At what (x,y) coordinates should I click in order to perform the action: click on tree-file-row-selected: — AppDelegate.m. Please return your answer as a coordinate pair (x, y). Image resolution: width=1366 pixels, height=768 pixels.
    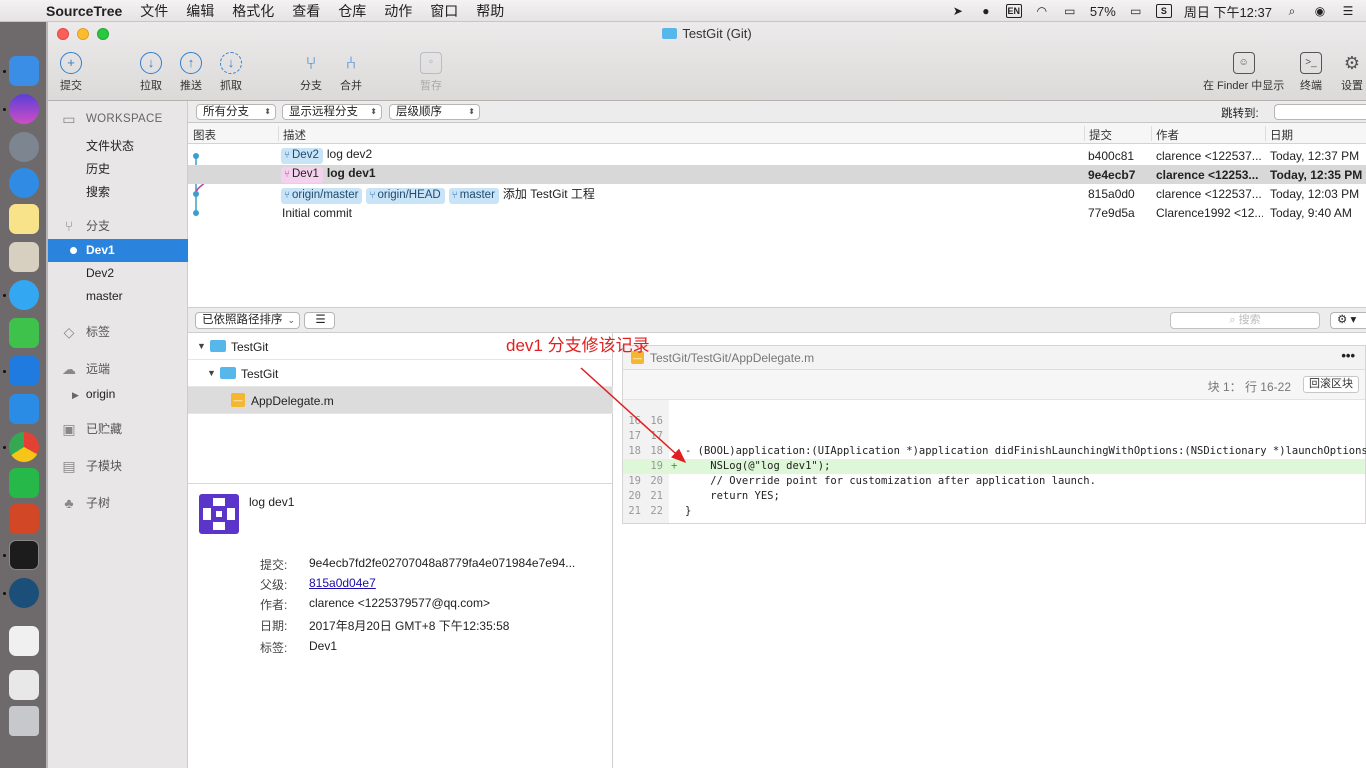
    Looking at the image, I should click on (400, 400).